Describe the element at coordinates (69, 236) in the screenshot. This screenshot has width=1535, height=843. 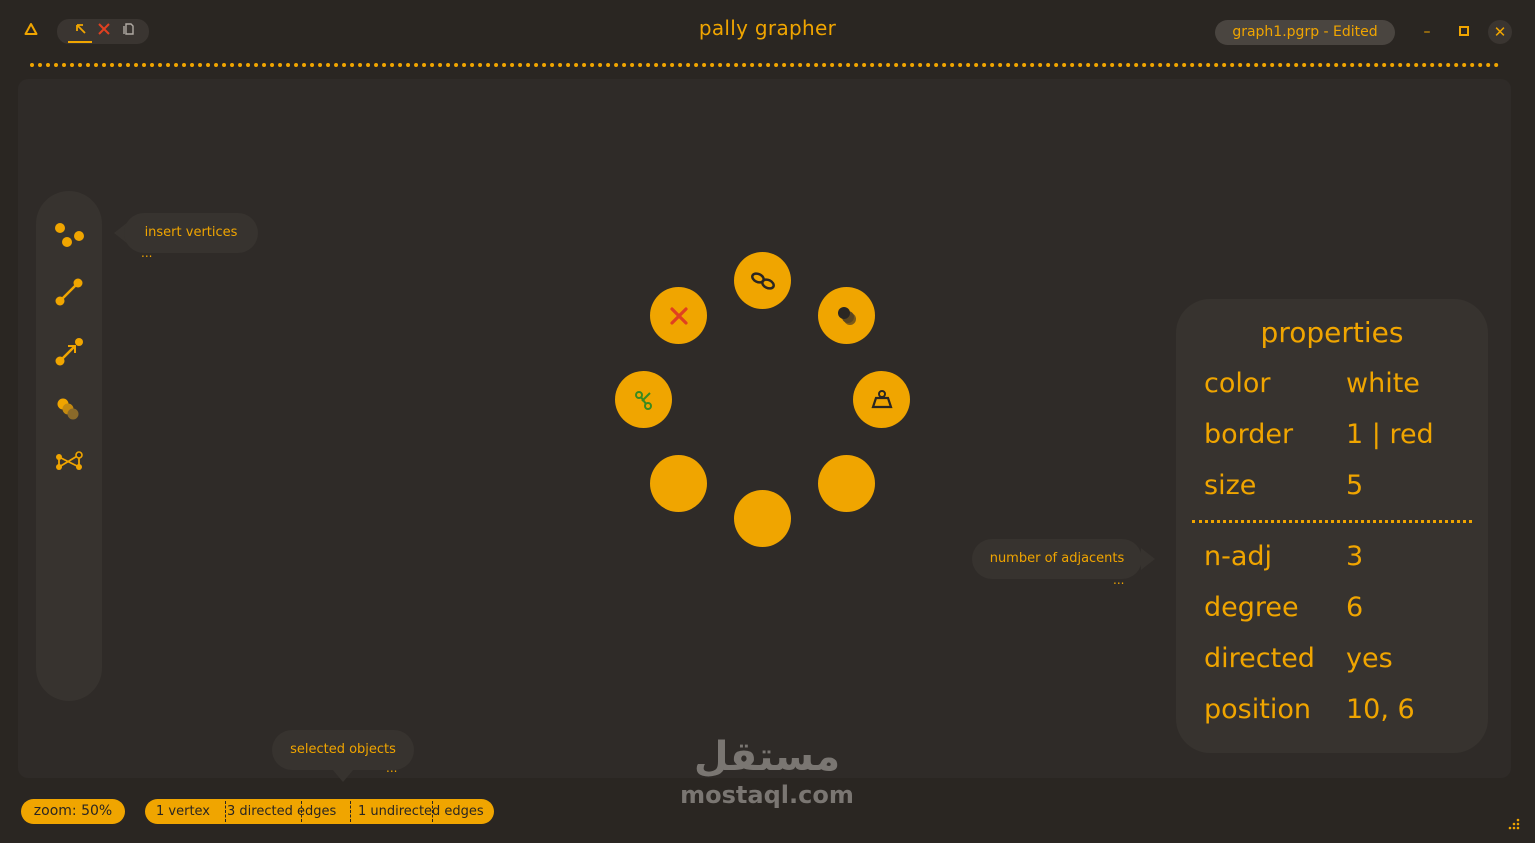
I see `insert-vertices-icon` at that location.